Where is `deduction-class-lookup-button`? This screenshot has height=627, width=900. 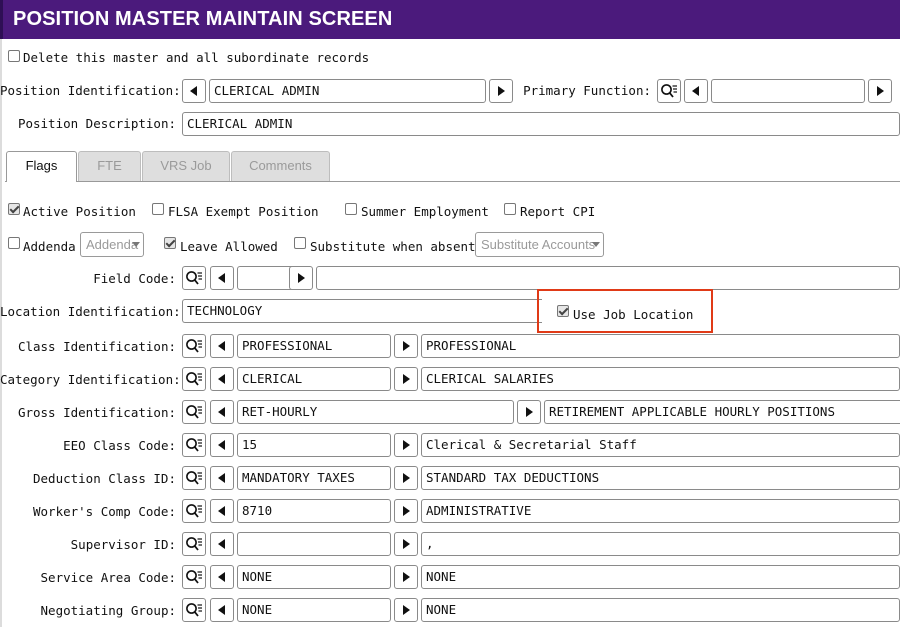
deduction-class-lookup-button is located at coordinates (194, 478).